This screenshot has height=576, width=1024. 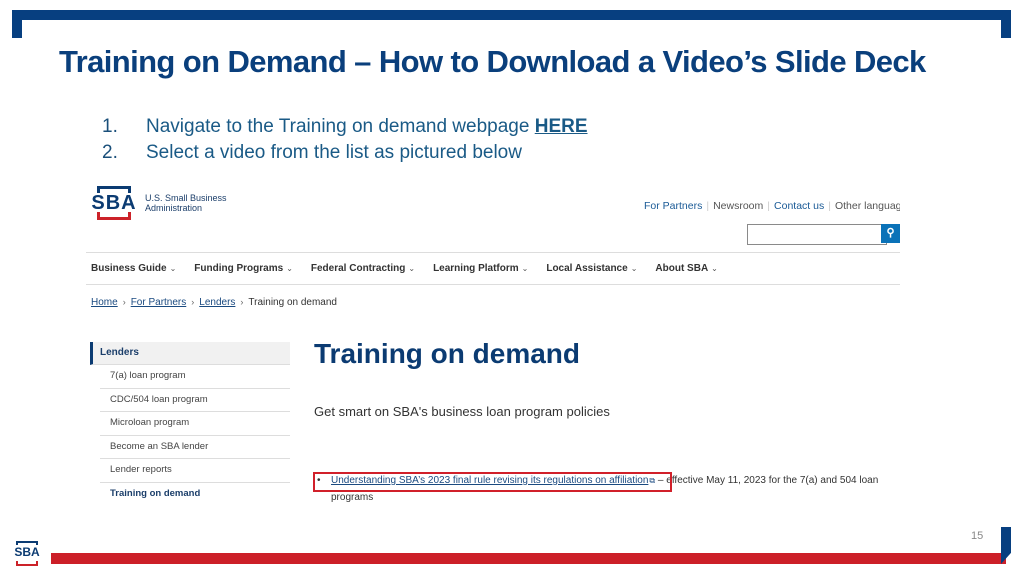 What do you see at coordinates (292, 302) in the screenshot?
I see `breadcrumb-current: Training on demand` at bounding box center [292, 302].